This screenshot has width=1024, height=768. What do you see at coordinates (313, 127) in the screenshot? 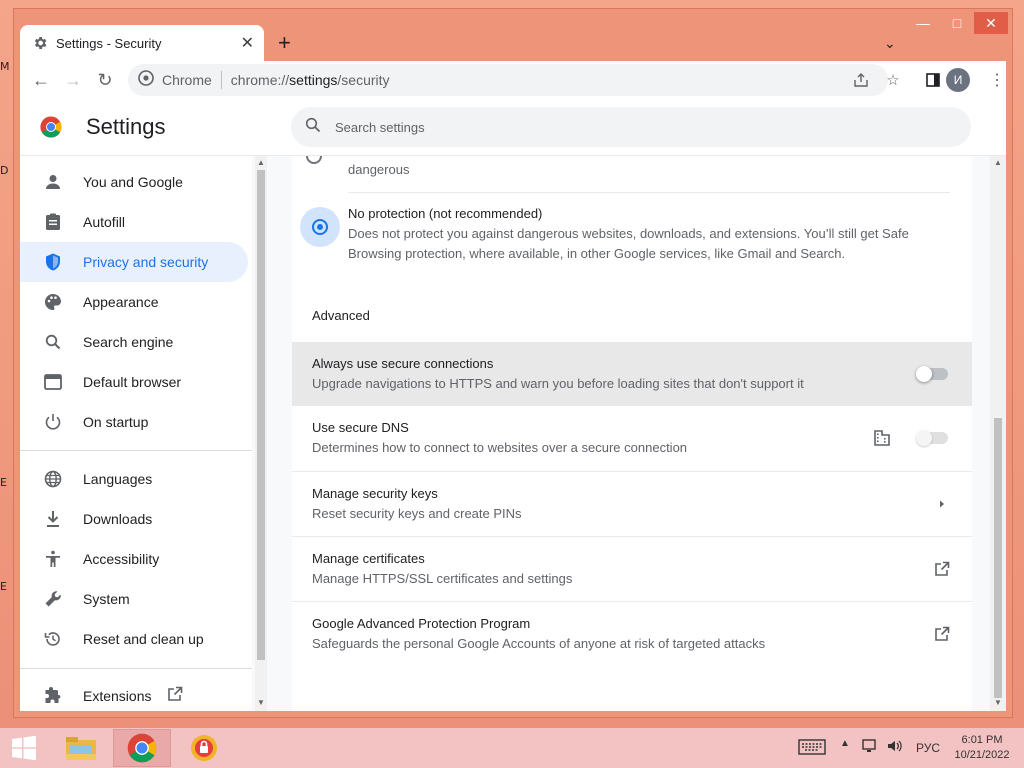
I see `search-icon` at bounding box center [313, 127].